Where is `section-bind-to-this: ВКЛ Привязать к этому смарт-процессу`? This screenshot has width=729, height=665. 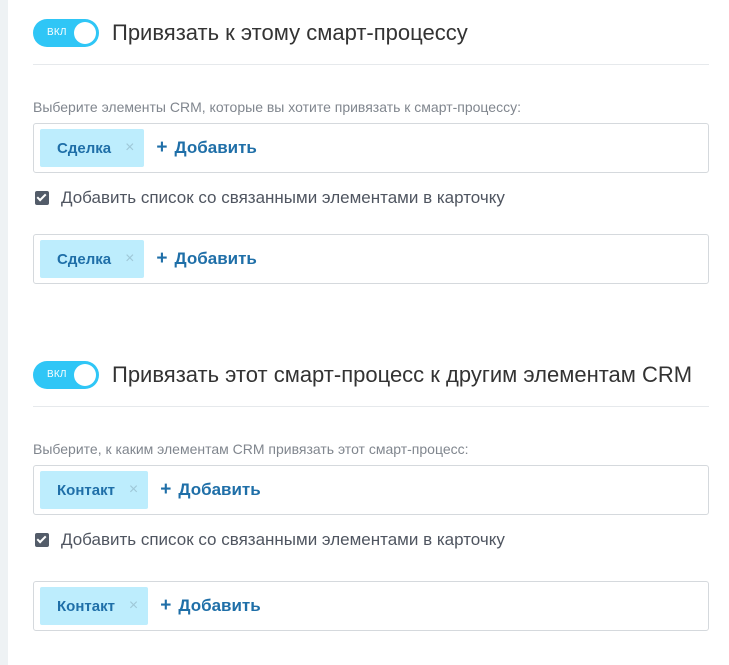
section-bind-to-this: ВКЛ Привязать к этому смарт-процессу is located at coordinates (371, 39).